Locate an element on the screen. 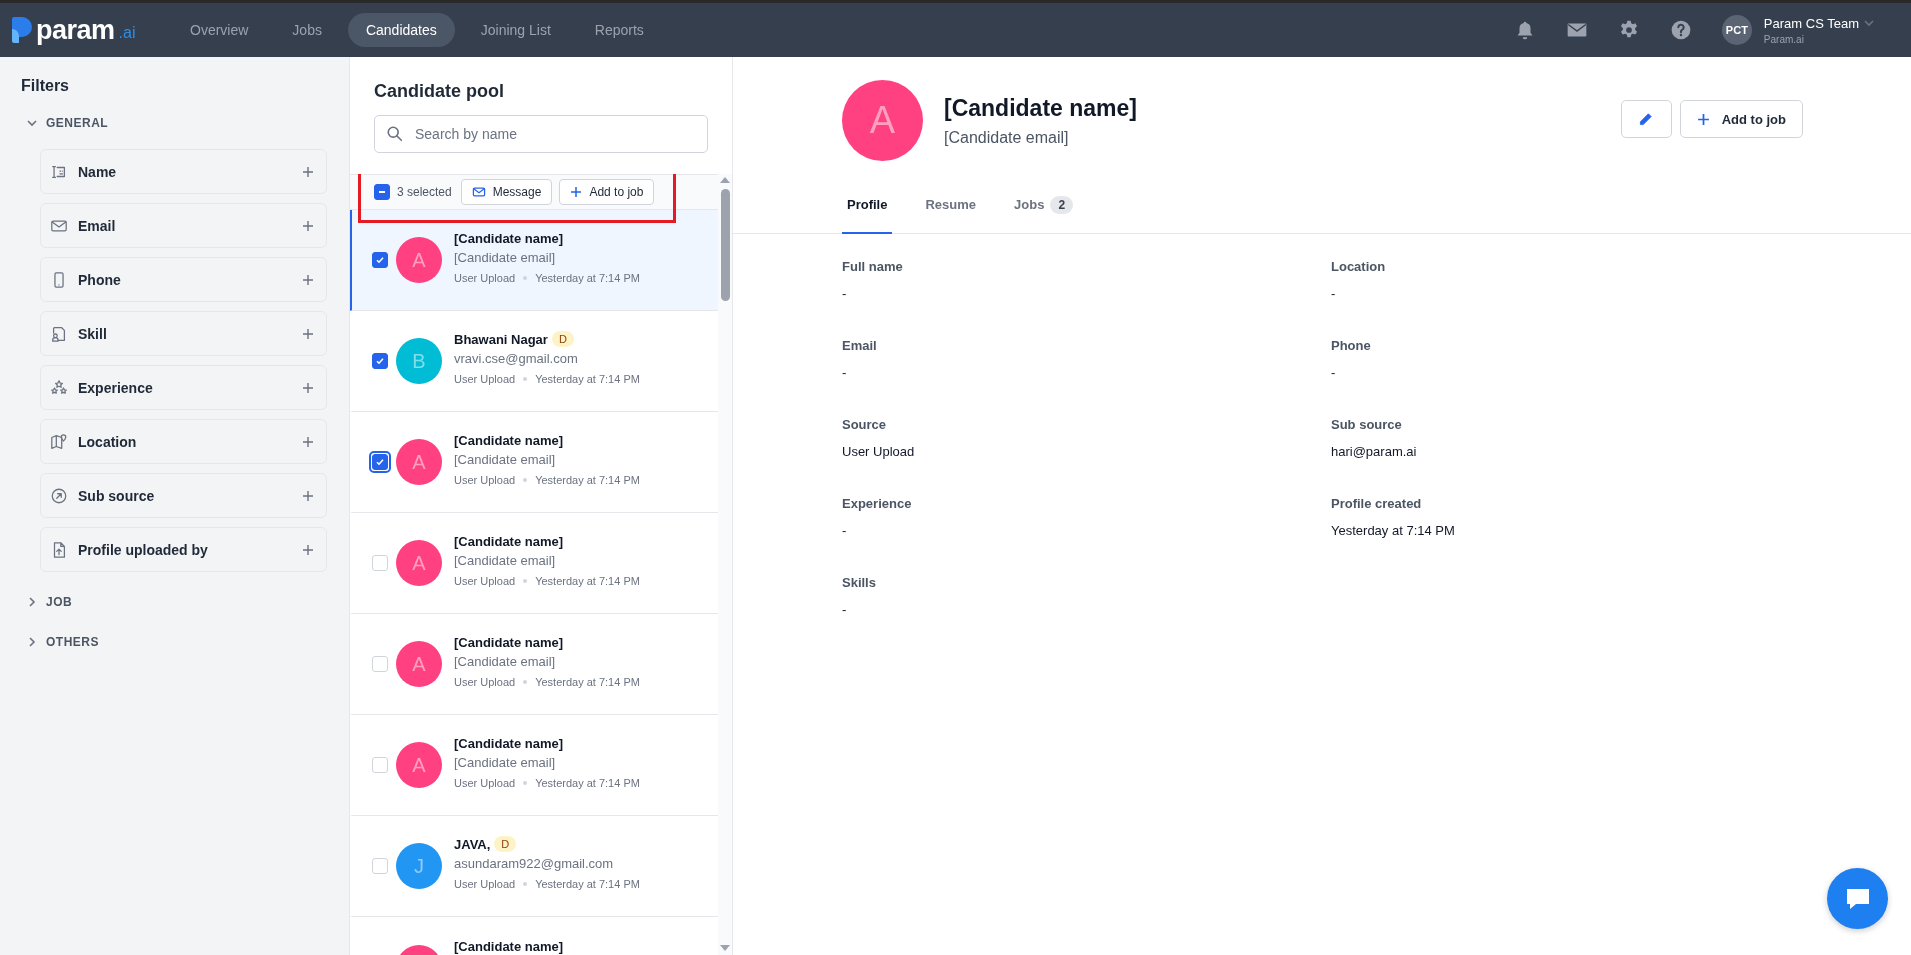 This screenshot has width=1911, height=955. nav-tab: Candidates is located at coordinates (401, 30).